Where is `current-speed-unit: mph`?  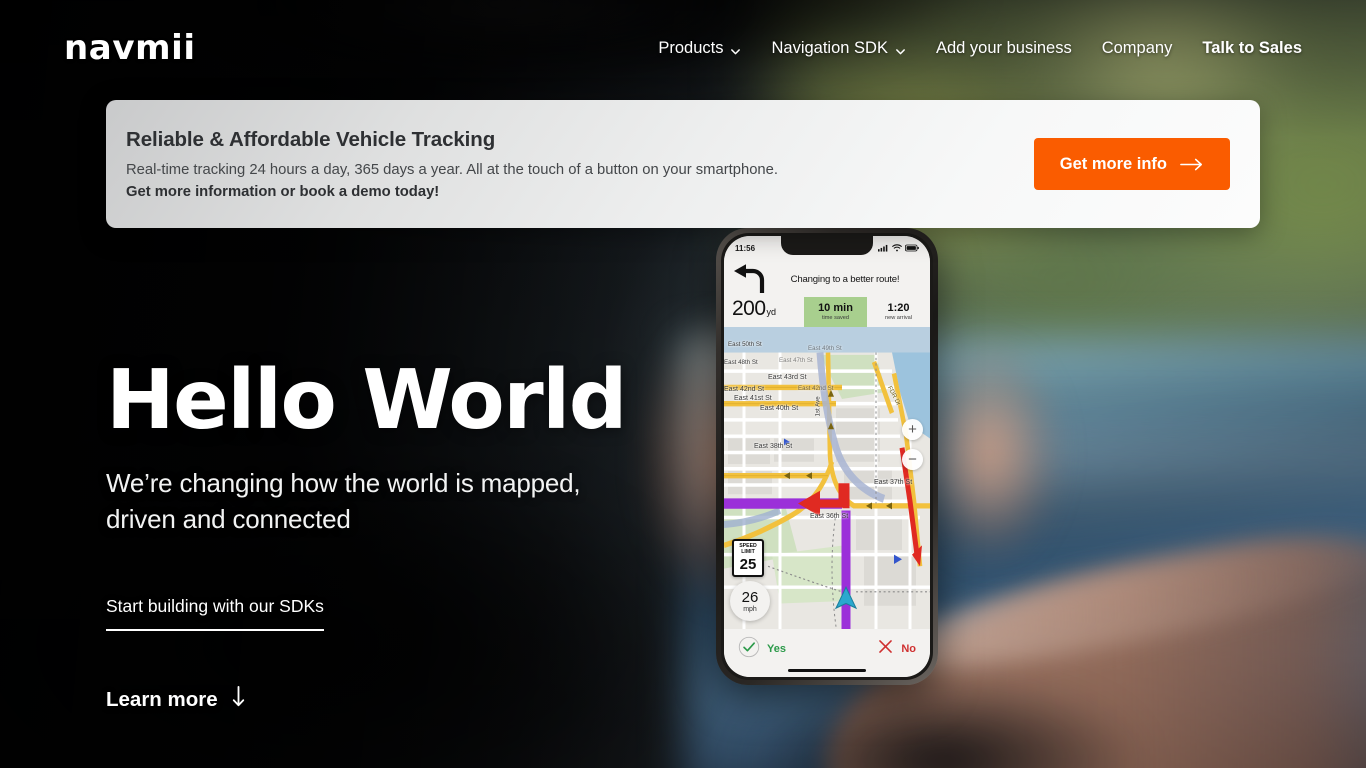 current-speed-unit: mph is located at coordinates (750, 609).